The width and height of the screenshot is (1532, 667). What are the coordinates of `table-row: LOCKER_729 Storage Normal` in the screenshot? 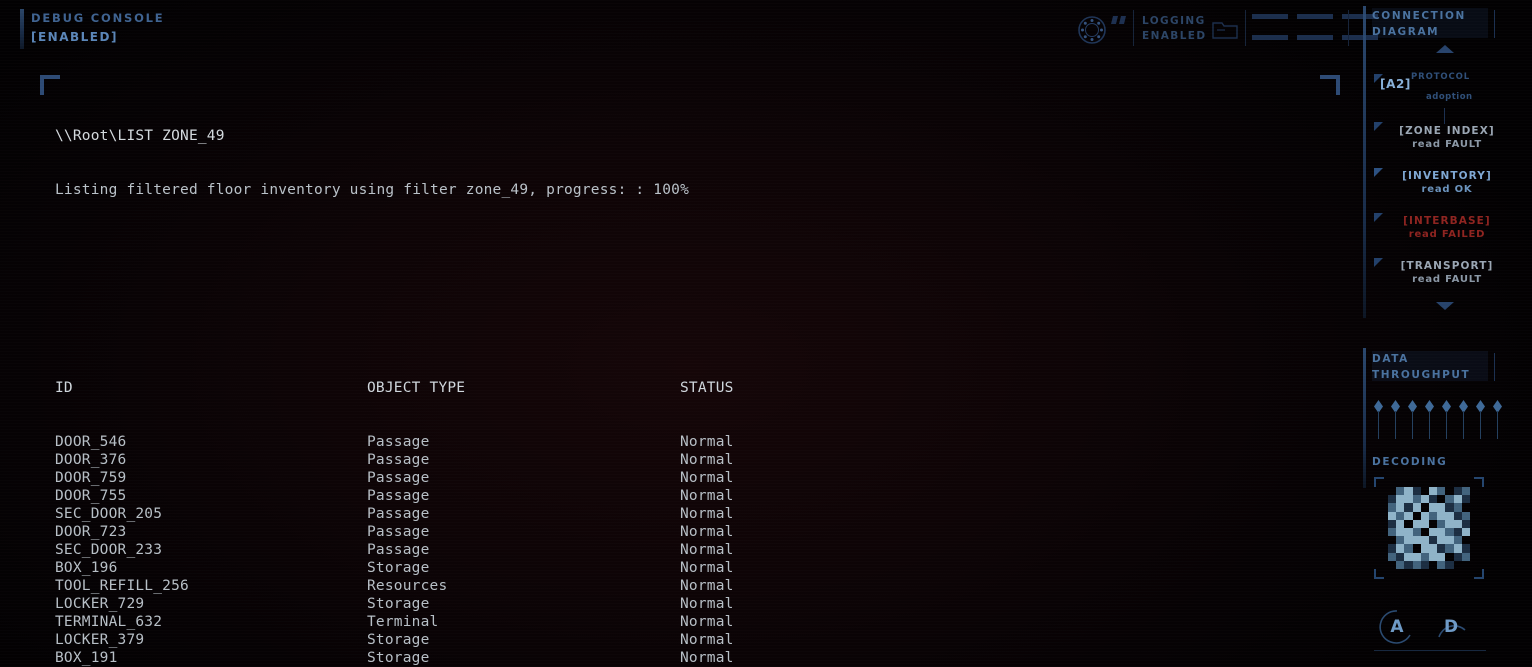 It's located at (690, 604).